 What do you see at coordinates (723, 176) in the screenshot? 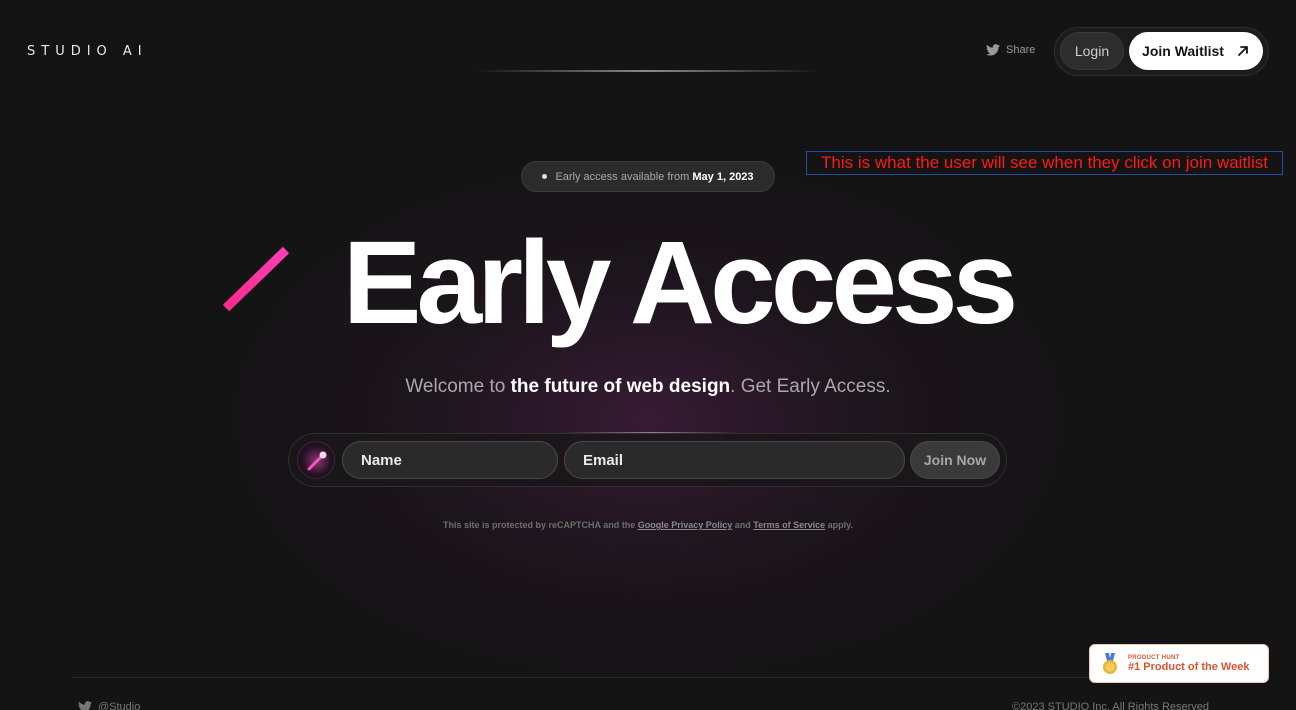
I see `badge-date: May 1, 2023` at bounding box center [723, 176].